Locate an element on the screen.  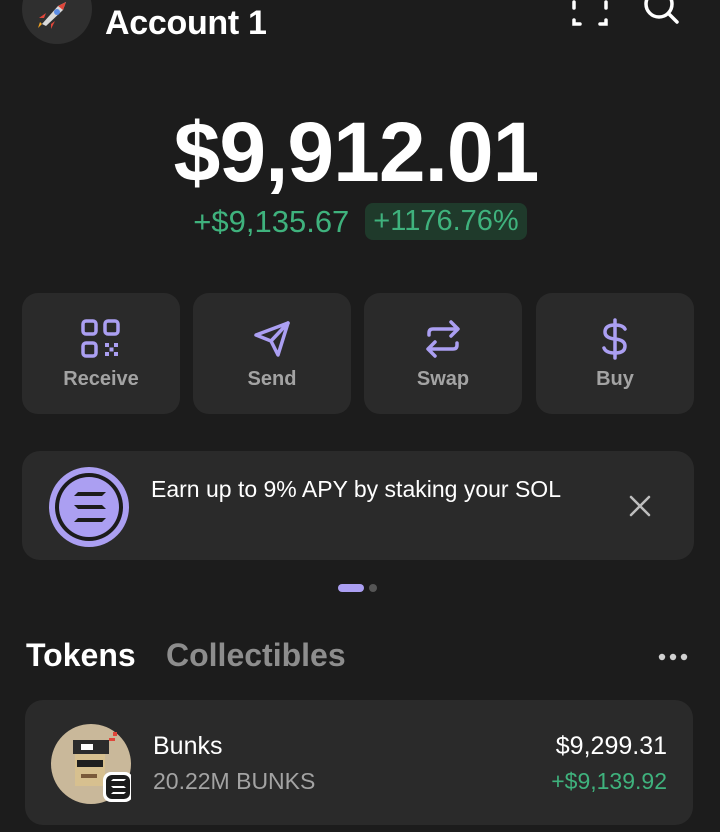
pager-dot is located at coordinates (373, 588).